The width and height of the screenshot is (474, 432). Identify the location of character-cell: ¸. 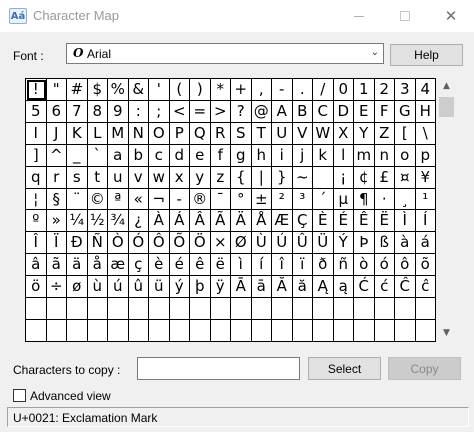
(405, 199).